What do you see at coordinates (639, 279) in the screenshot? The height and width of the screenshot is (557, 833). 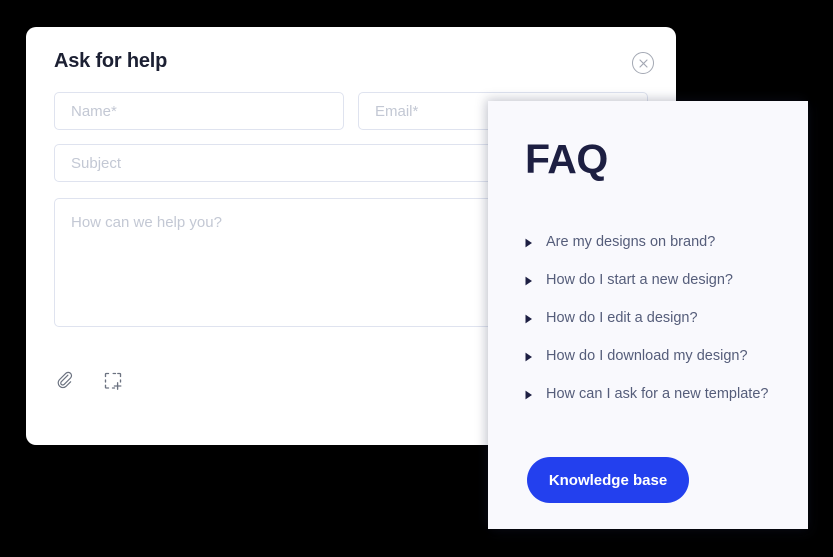 I see `faq-item-label: How do I start a new design?` at bounding box center [639, 279].